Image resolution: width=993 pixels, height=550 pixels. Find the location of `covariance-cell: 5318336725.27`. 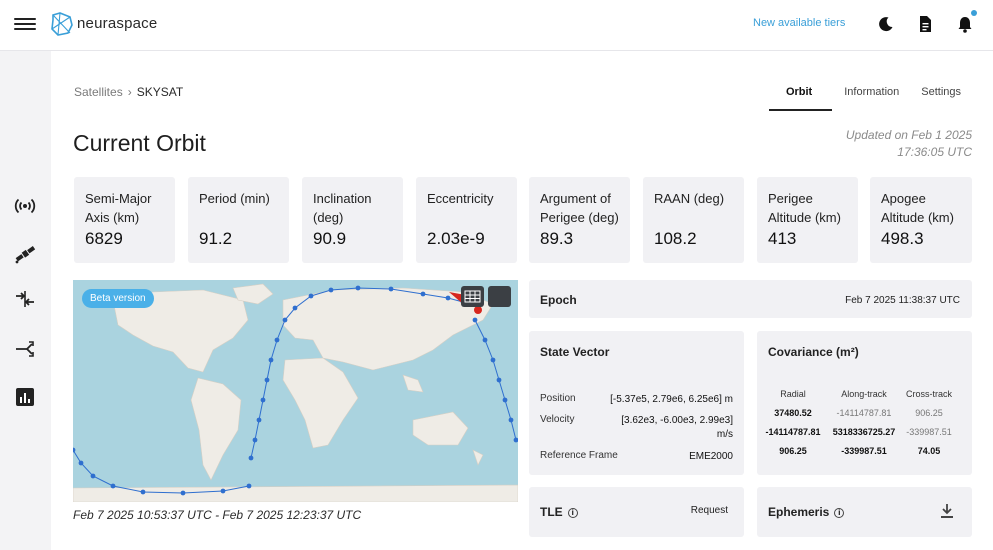

covariance-cell: 5318336725.27 is located at coordinates (864, 432).